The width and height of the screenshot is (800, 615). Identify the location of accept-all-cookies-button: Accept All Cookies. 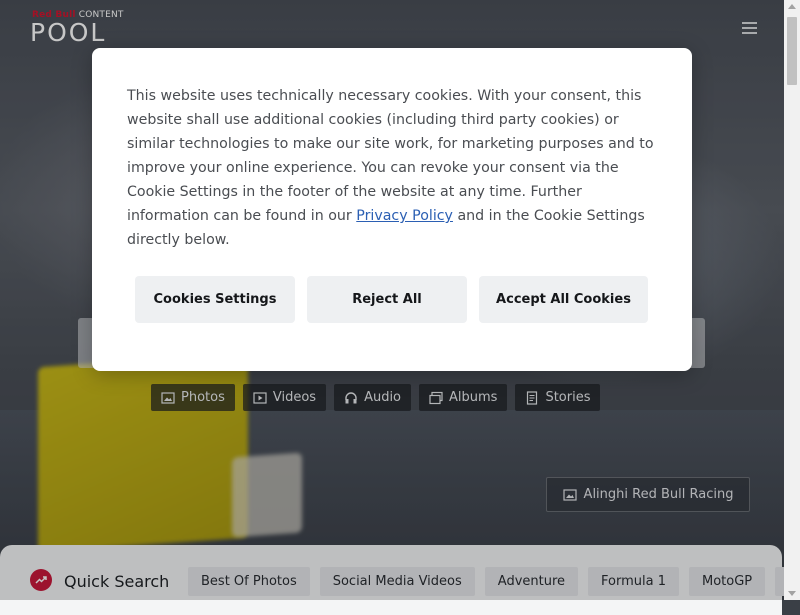
(563, 299).